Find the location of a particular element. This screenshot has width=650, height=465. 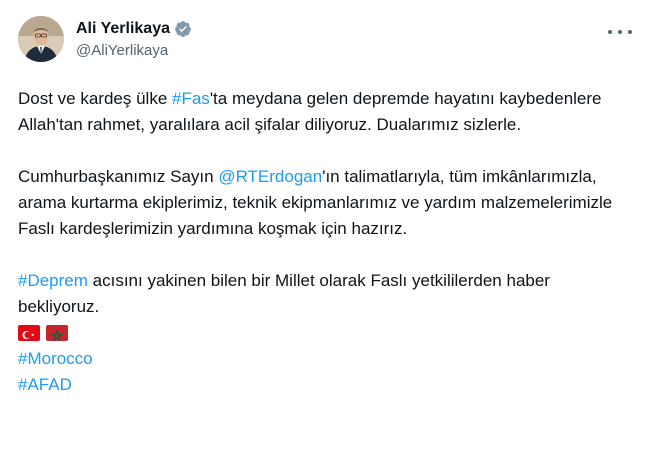

more-options-icon is located at coordinates (620, 32).